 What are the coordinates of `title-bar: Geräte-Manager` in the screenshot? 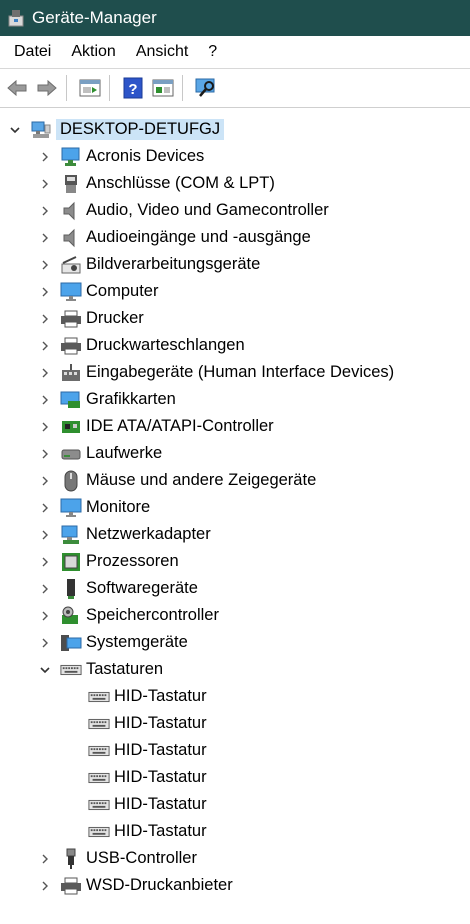 It's located at (235, 18).